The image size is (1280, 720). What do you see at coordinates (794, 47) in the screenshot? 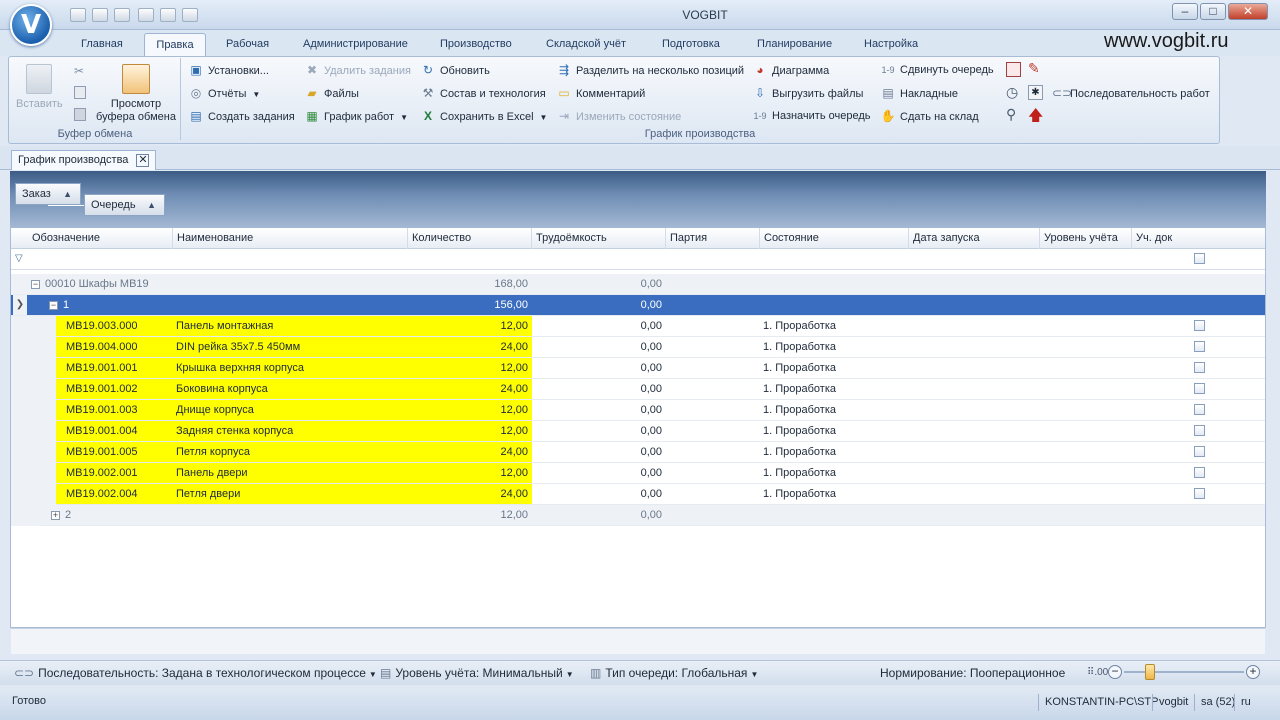
I see `tab-planning: Планирование` at bounding box center [794, 47].